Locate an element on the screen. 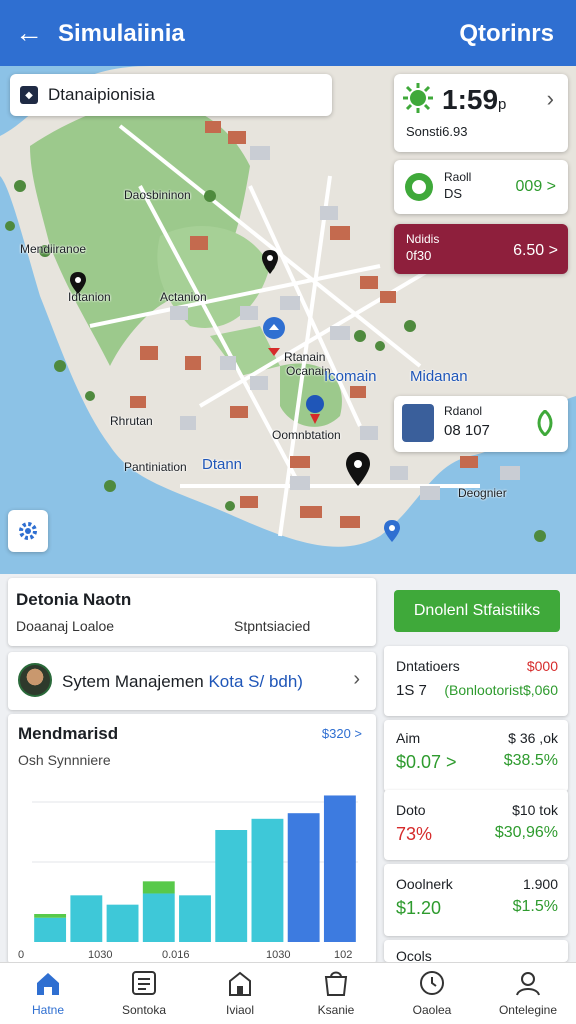 The height and width of the screenshot is (1024, 576). app-header: ← Simulaiinia Qtorinrs is located at coordinates (288, 33).